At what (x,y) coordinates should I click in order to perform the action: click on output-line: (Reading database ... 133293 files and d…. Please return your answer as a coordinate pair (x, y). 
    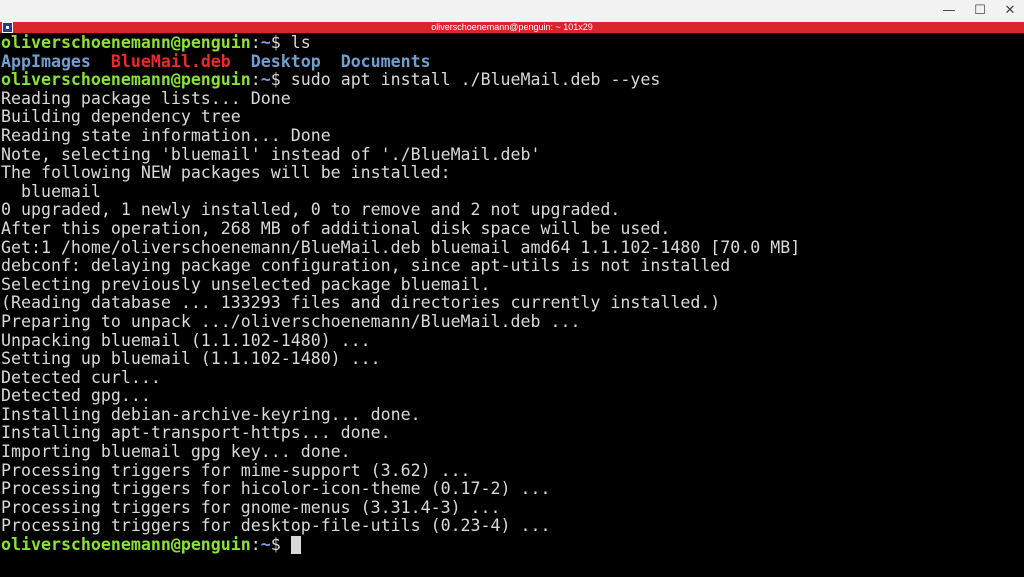
    Looking at the image, I should click on (361, 303).